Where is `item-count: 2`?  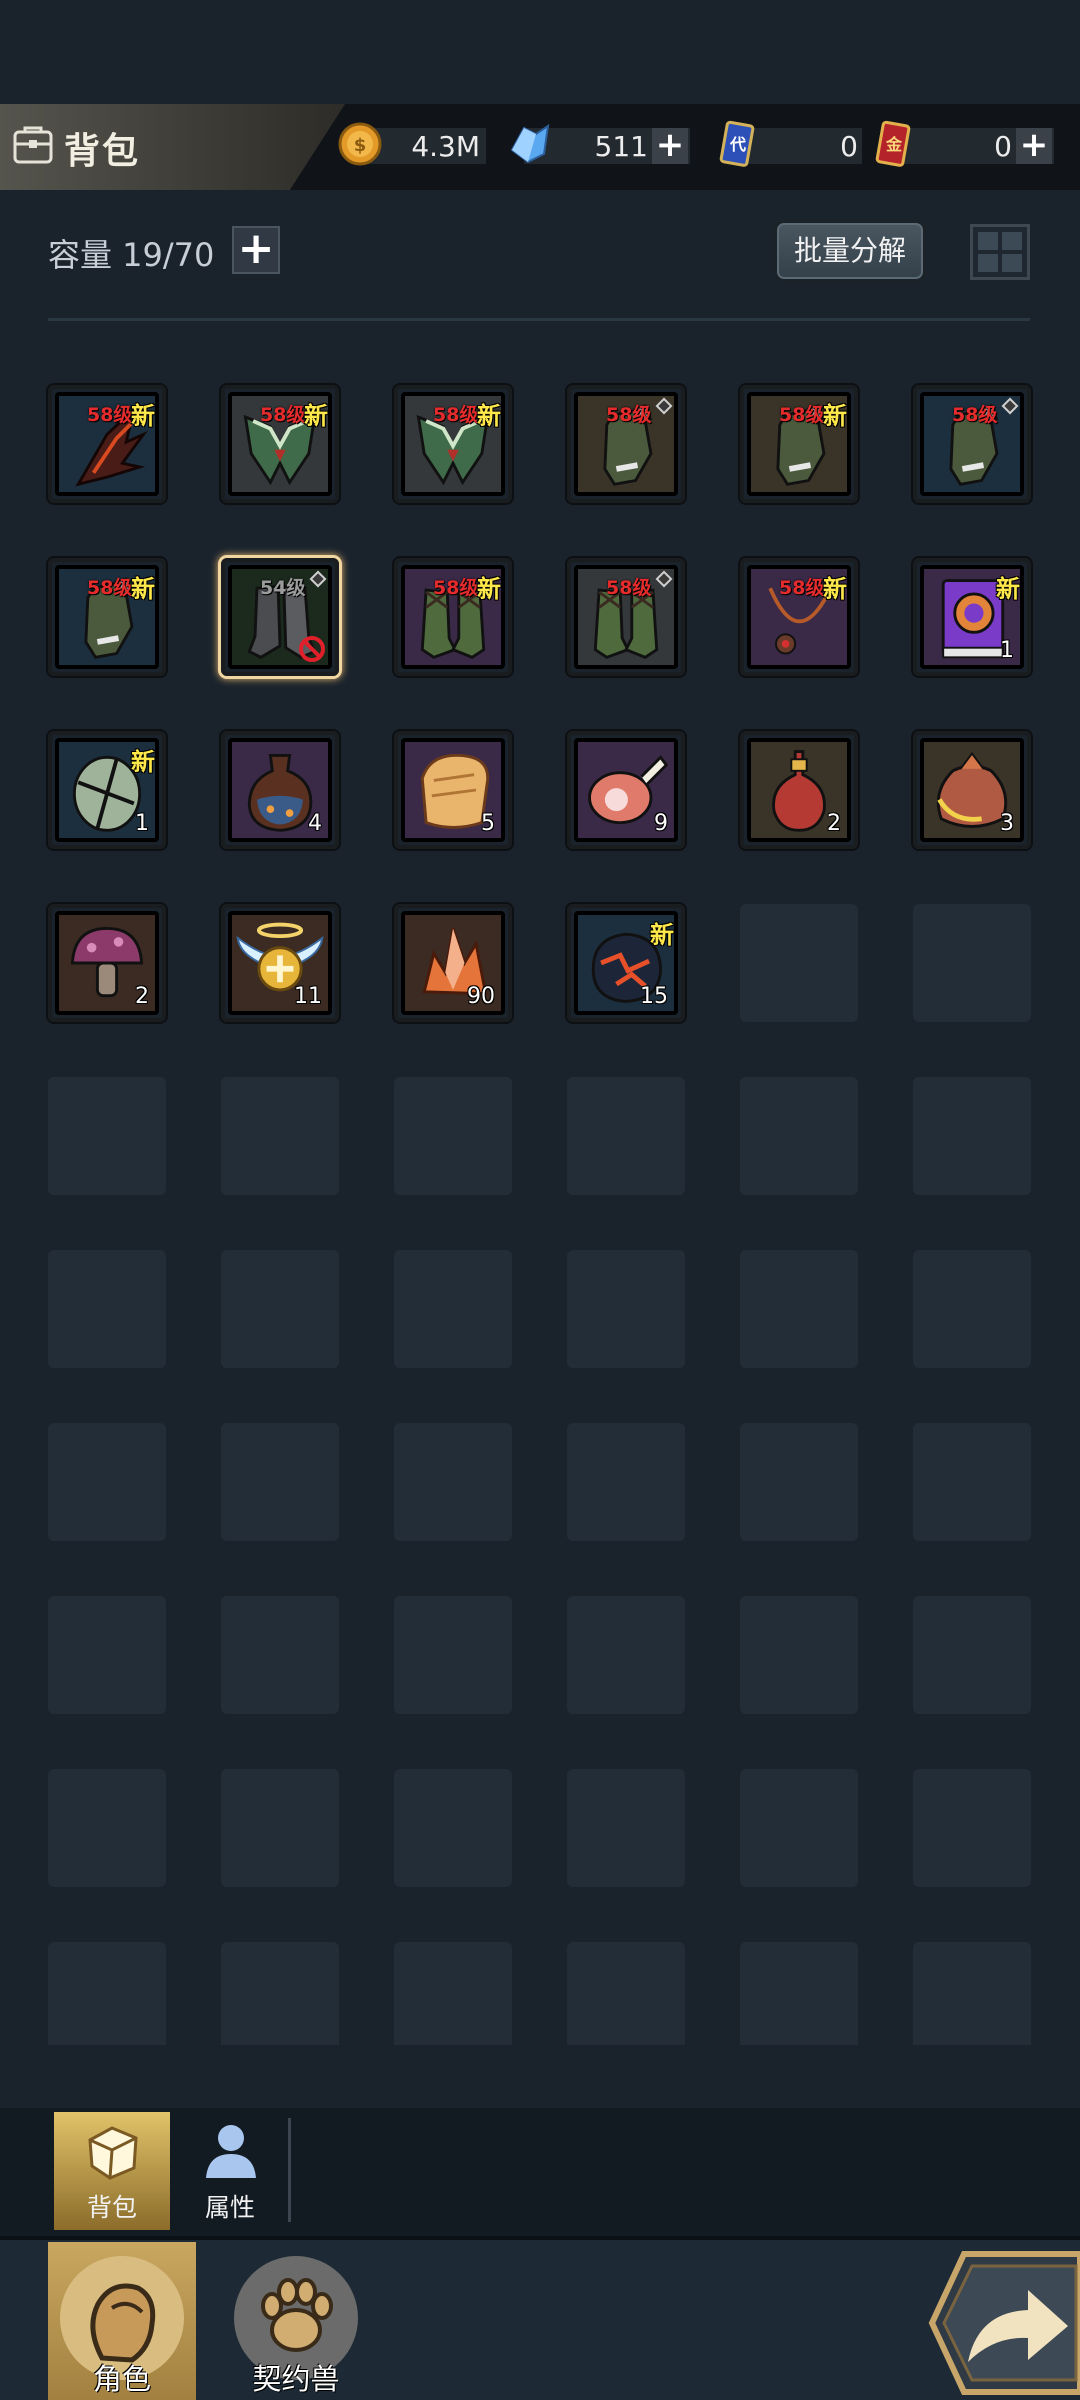 item-count: 2 is located at coordinates (142, 996).